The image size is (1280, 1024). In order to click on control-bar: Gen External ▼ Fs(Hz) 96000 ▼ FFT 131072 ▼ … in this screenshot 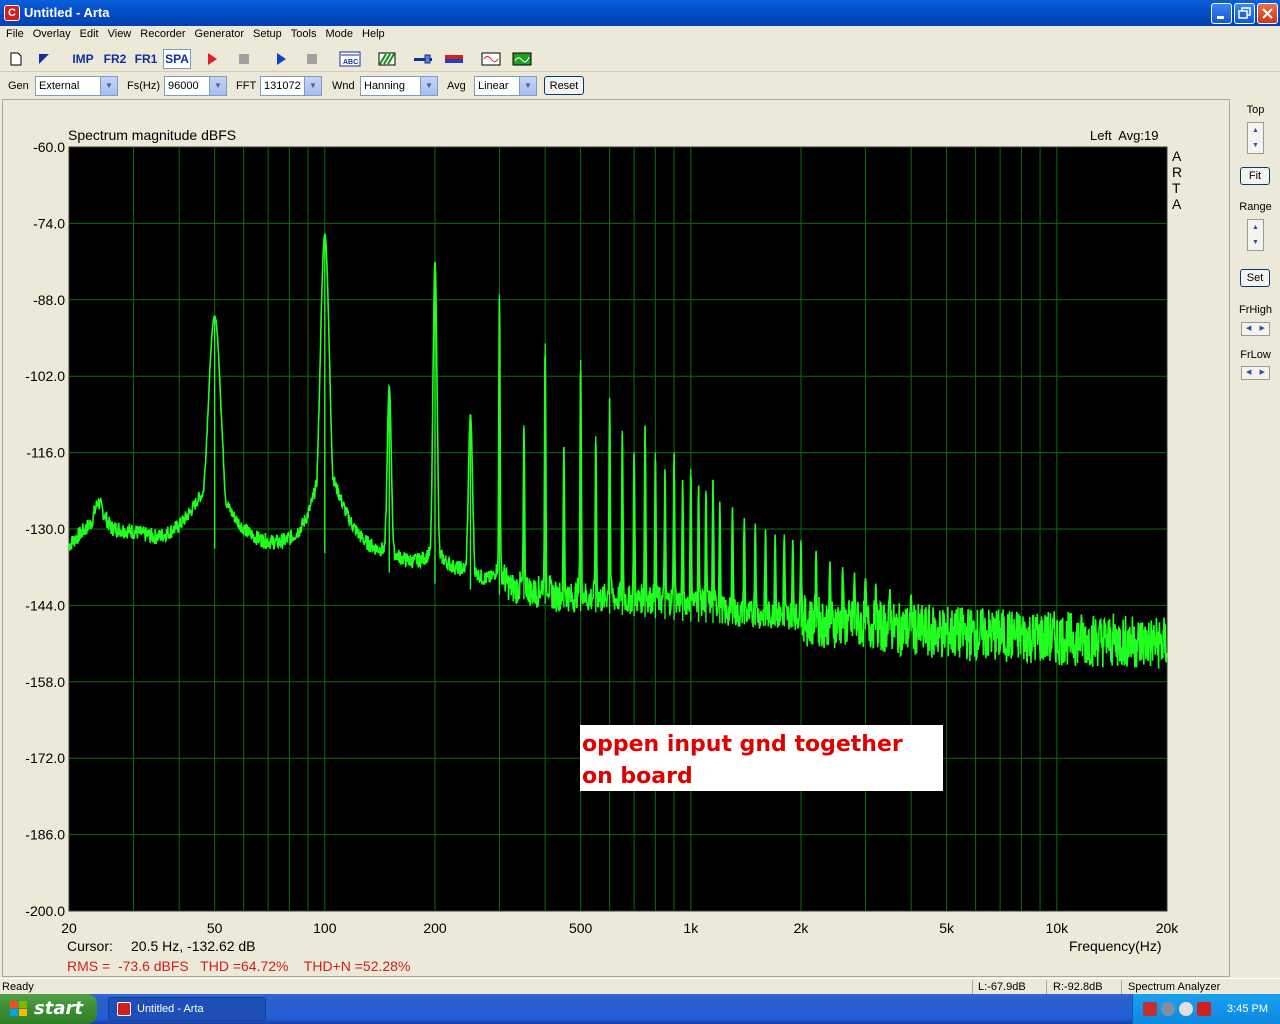, I will do `click(640, 86)`.